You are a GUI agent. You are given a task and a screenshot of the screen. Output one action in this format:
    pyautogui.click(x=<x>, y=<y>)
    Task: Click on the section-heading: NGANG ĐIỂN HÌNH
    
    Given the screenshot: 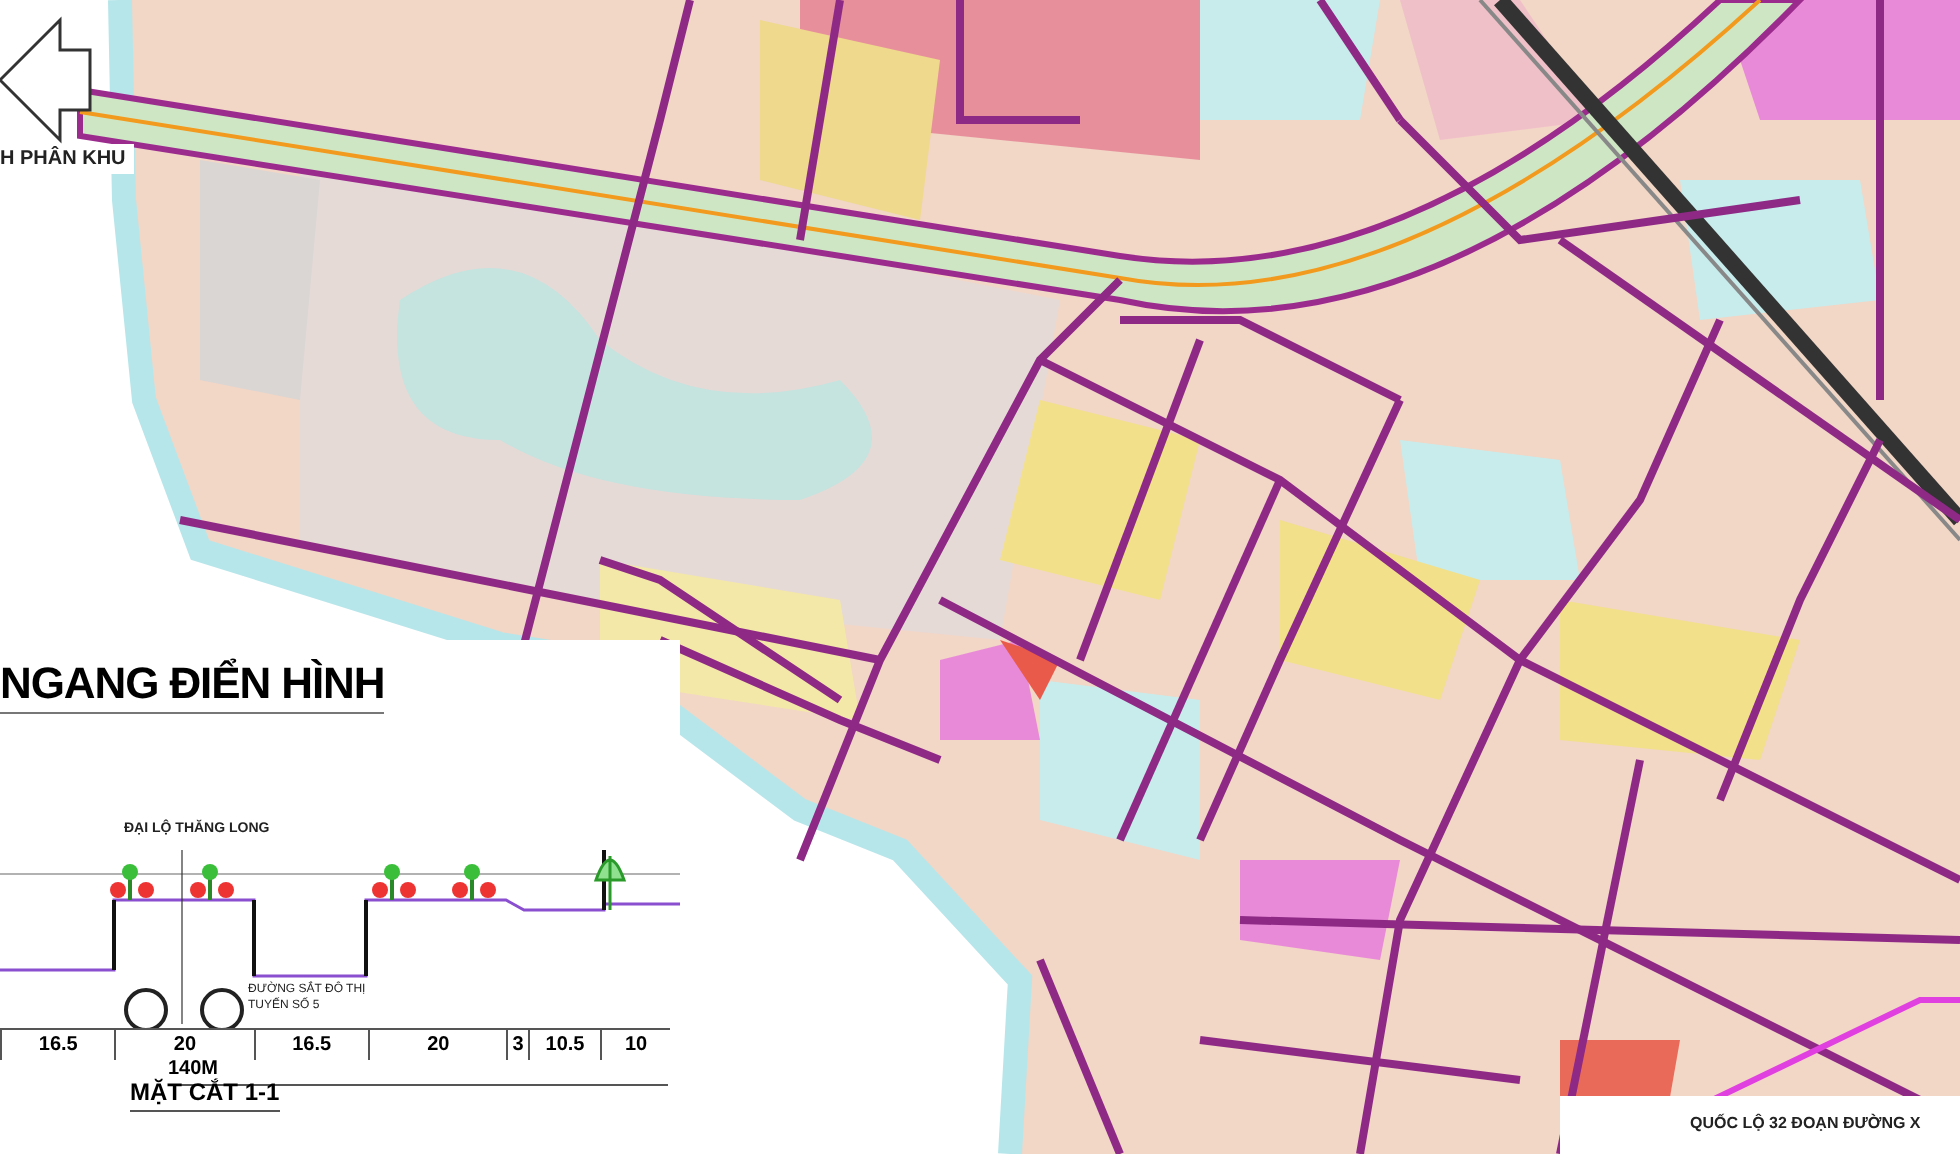 What is the action you would take?
    pyautogui.click(x=192, y=685)
    